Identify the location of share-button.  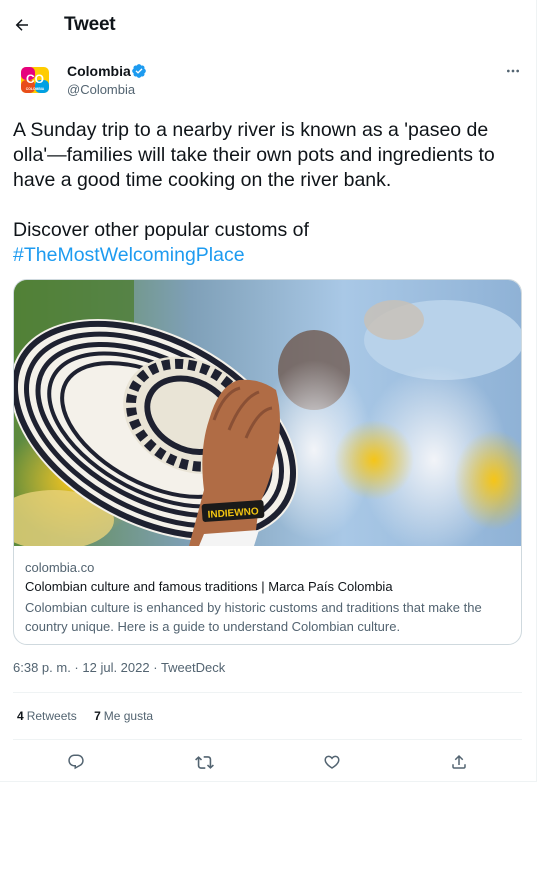
(459, 762).